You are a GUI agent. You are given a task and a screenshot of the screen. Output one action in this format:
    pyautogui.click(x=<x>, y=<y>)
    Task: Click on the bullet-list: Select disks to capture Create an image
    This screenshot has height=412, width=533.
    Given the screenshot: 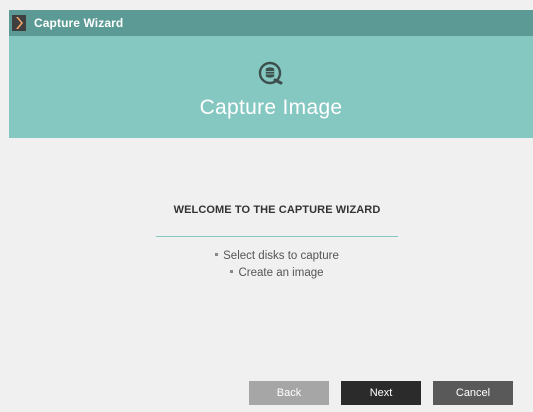 What is the action you would take?
    pyautogui.click(x=271, y=265)
    